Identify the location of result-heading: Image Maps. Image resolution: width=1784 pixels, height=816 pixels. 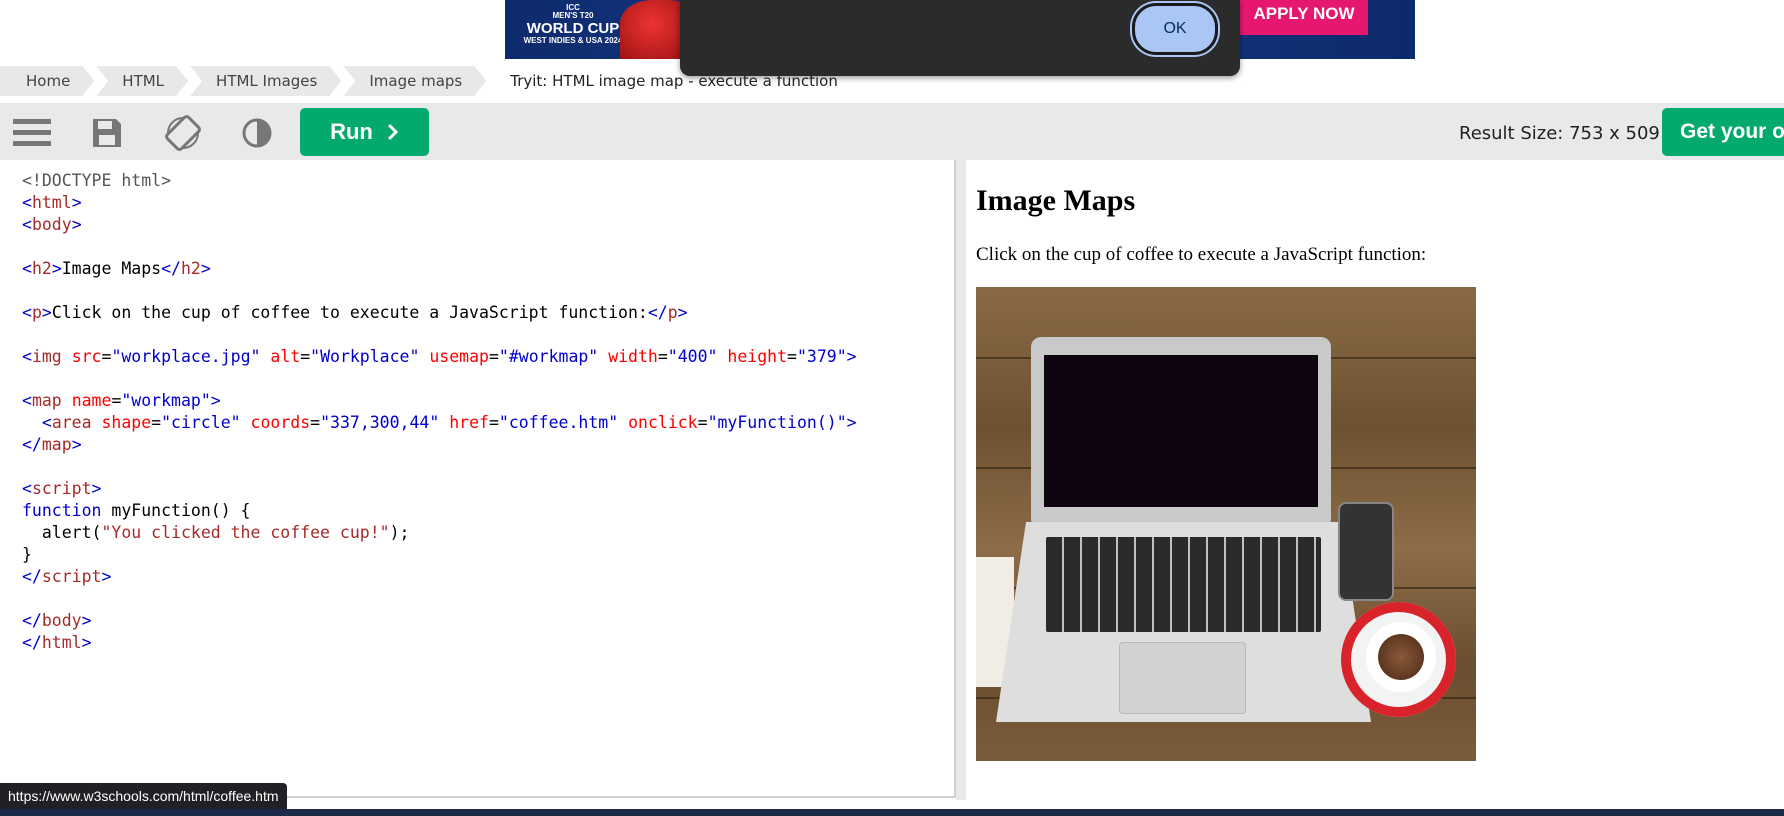
(1056, 200).